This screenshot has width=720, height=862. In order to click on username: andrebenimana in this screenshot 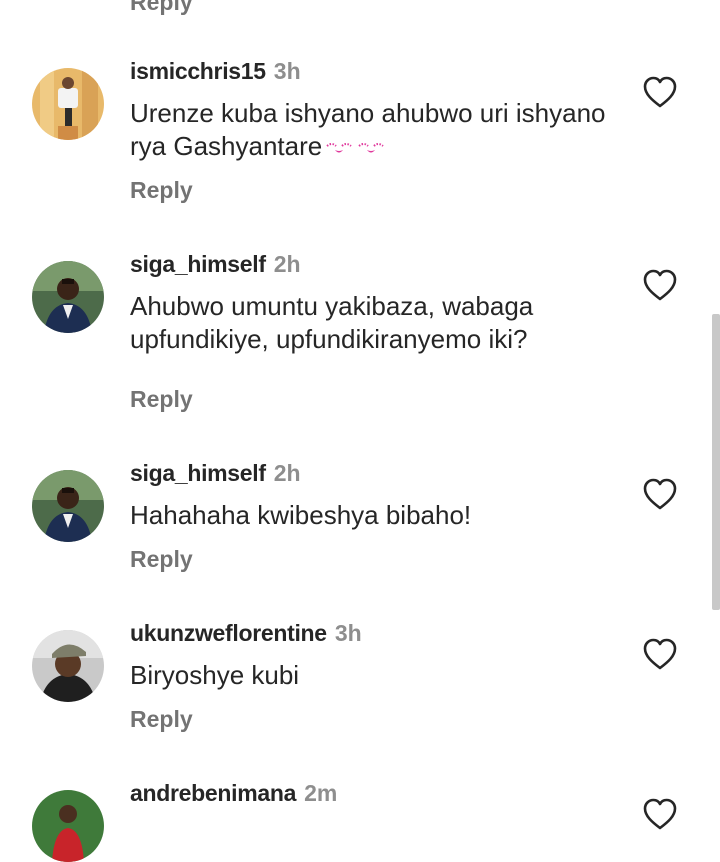, I will do `click(213, 793)`.